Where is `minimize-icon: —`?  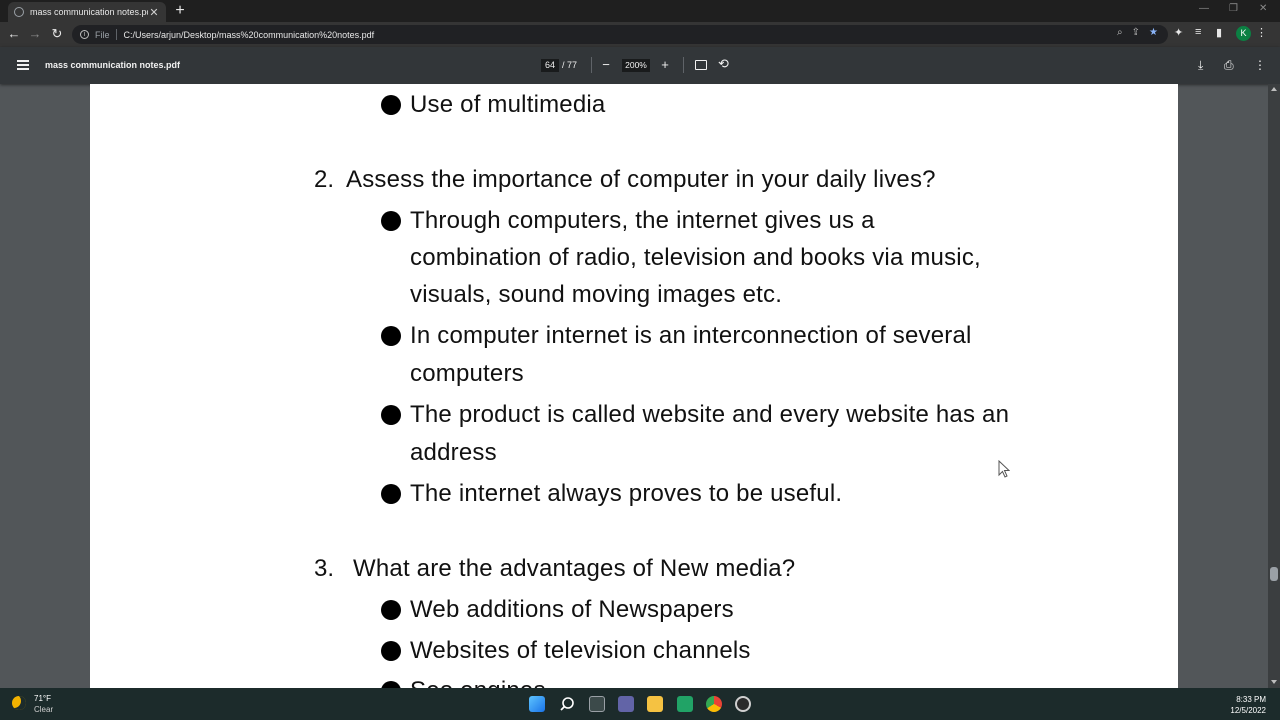
minimize-icon: — is located at coordinates (1204, 8).